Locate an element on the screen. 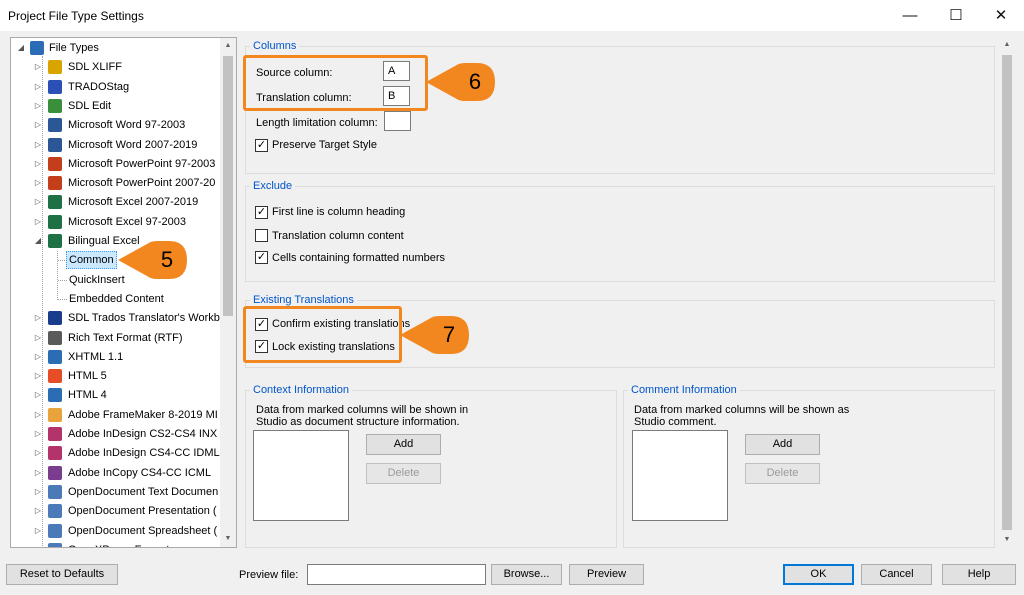 This screenshot has width=1024, height=595. tree-item: ▷ SDL Trados Translator's Workb is located at coordinates (115, 318).